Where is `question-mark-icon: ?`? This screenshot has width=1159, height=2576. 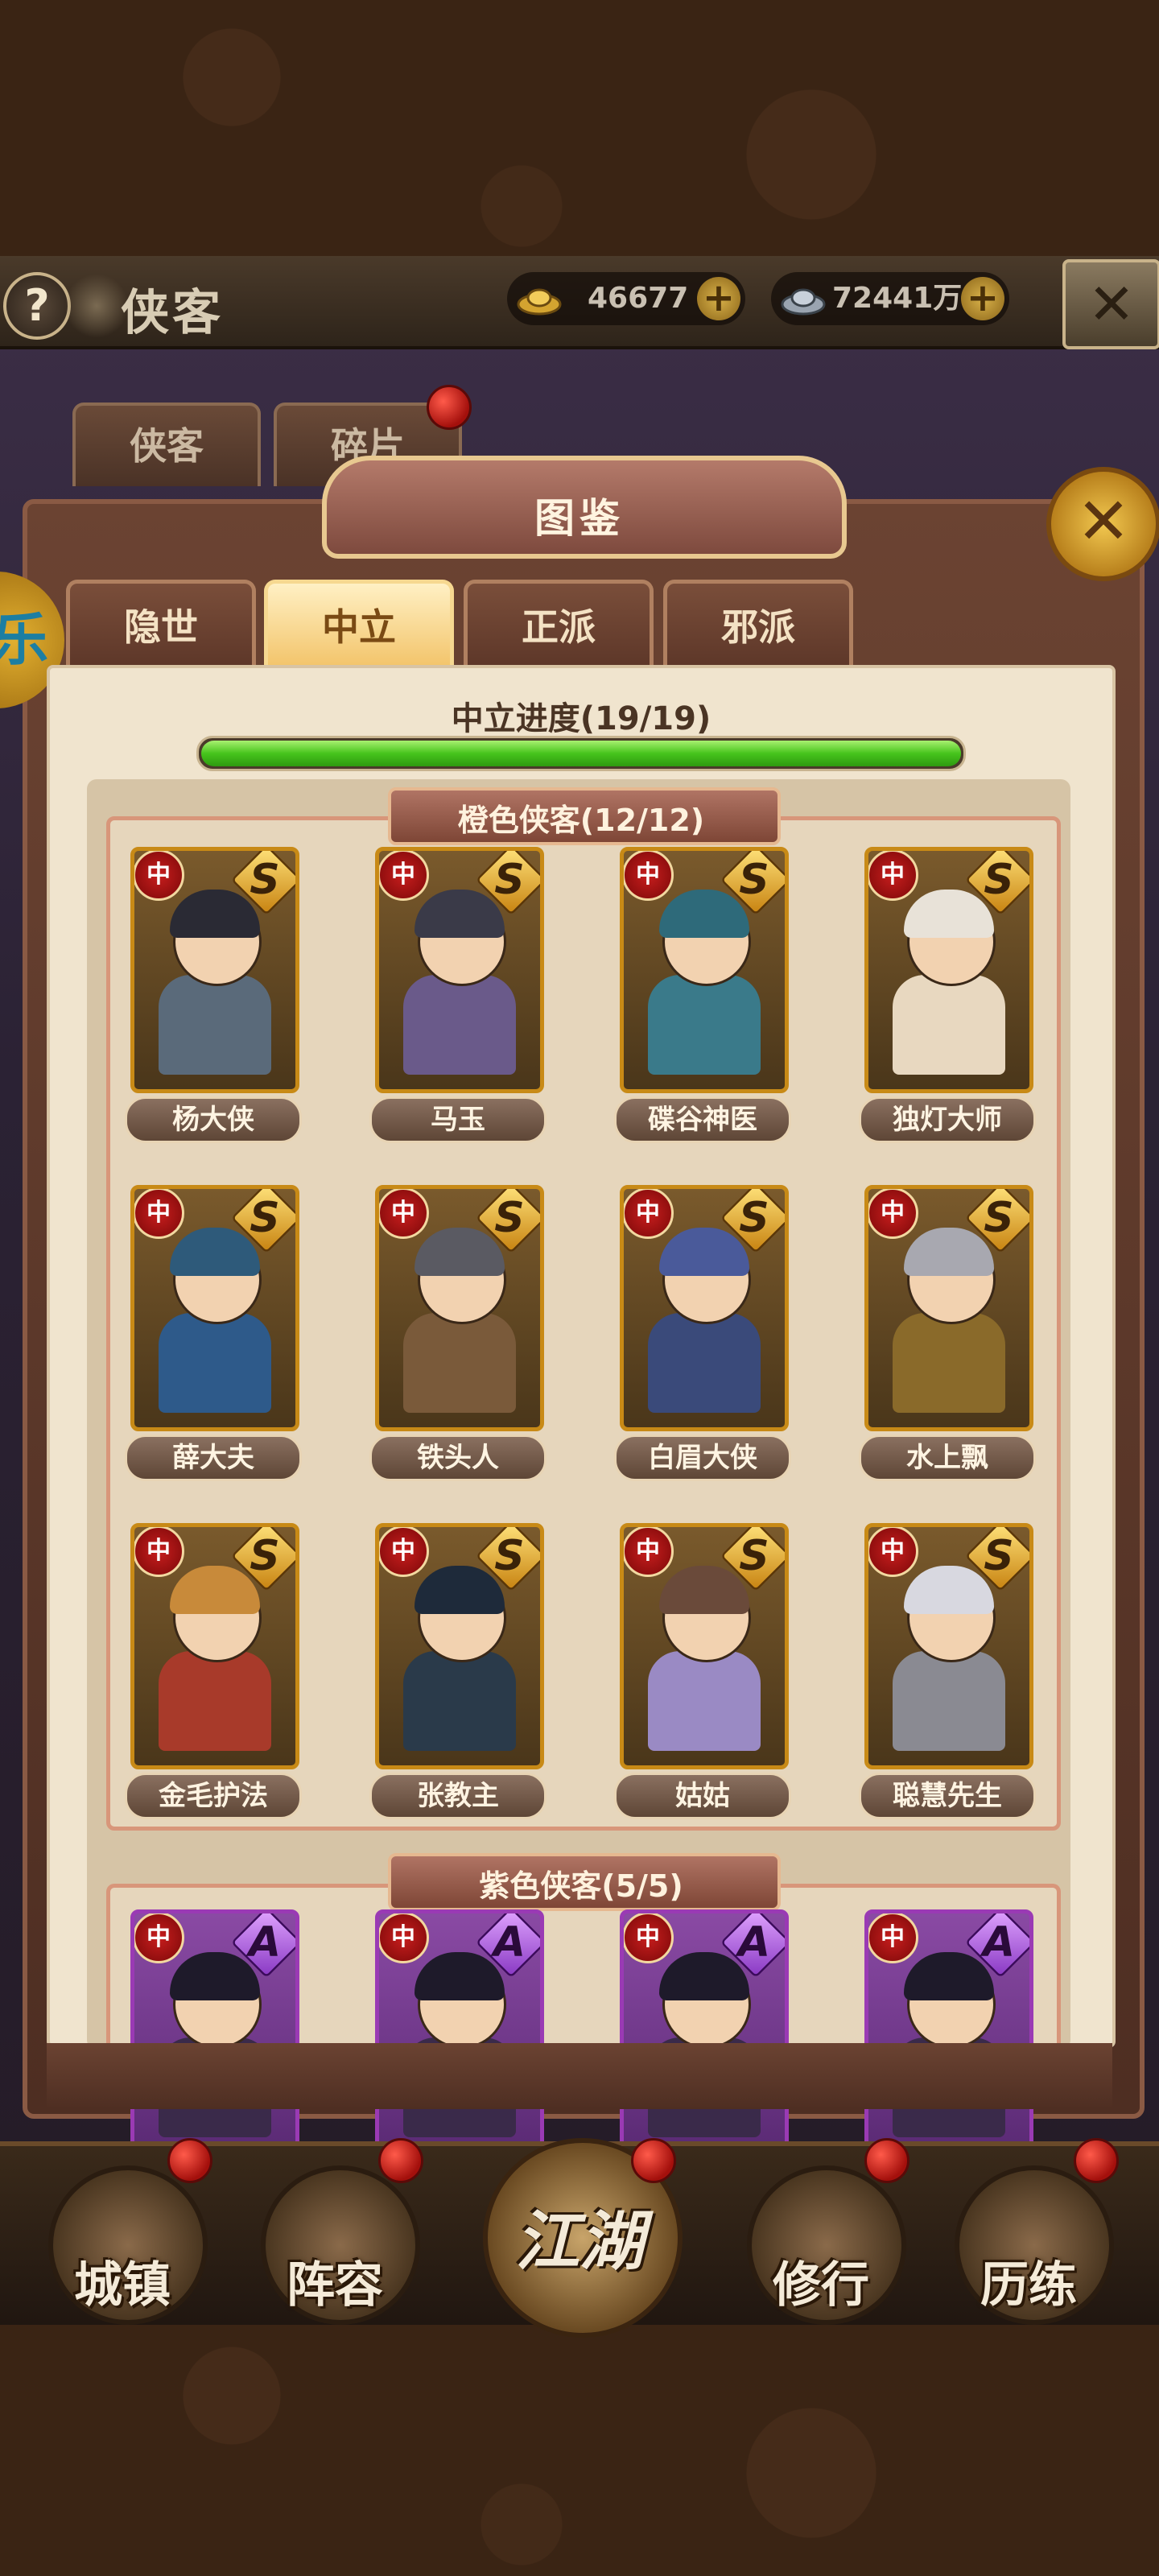 question-mark-icon: ? is located at coordinates (37, 306).